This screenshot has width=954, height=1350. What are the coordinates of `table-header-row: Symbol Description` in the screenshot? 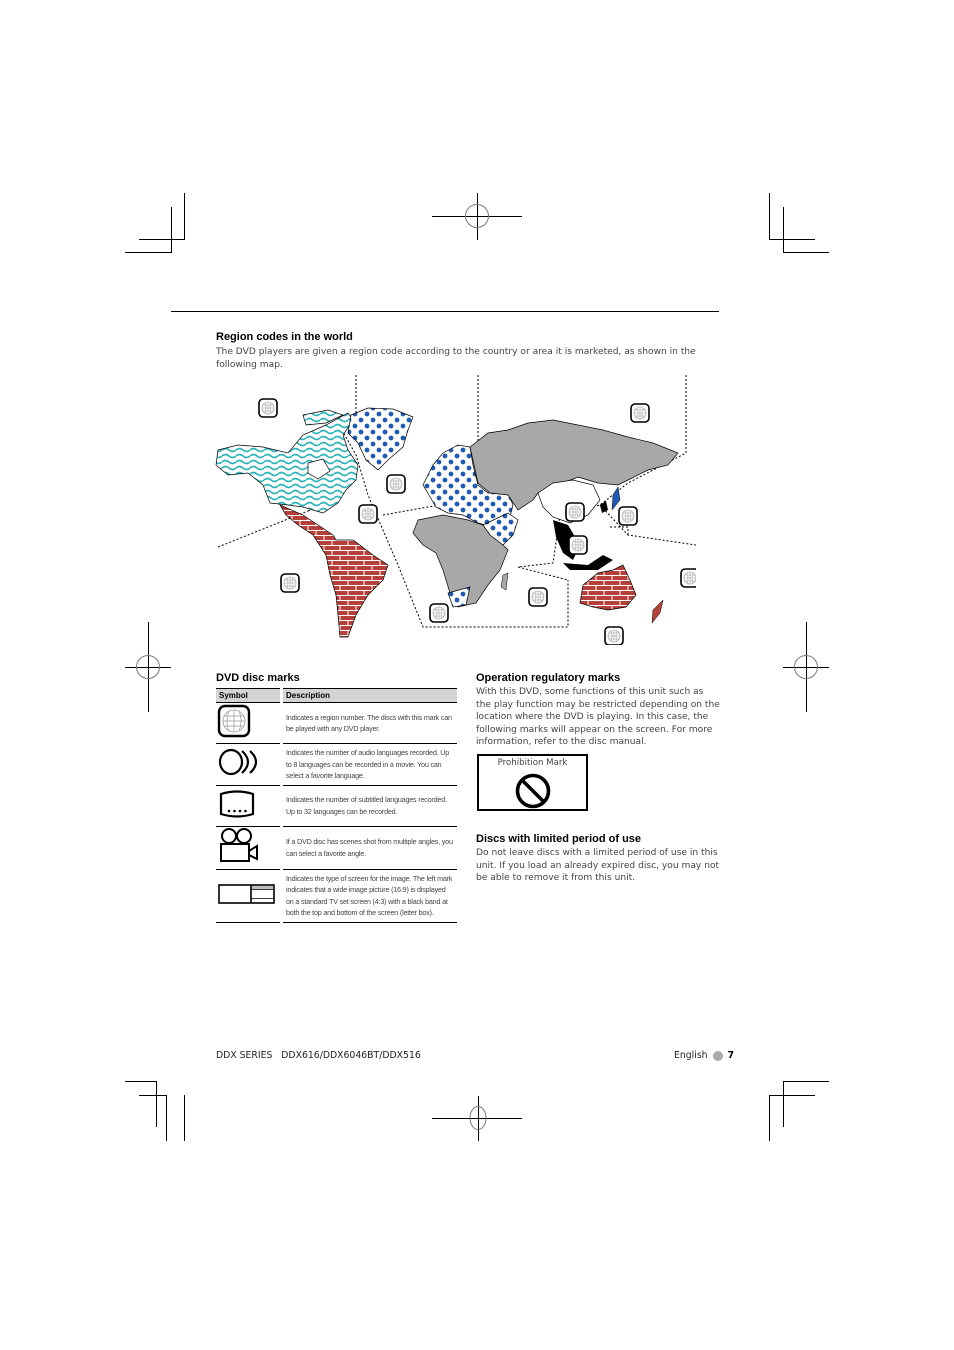 It's located at (336, 695).